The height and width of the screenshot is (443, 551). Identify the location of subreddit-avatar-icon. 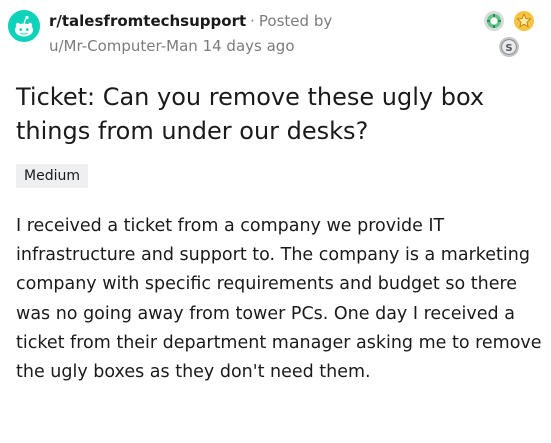
(24, 26).